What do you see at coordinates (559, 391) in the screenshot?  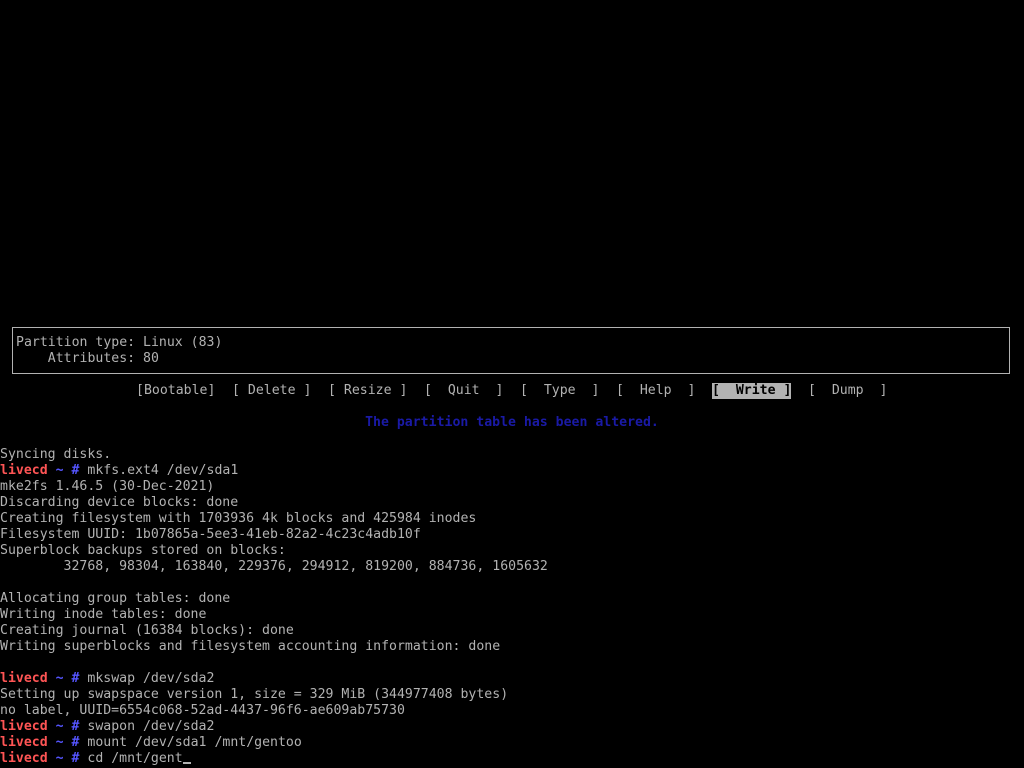 I see `menu-type-button: [ Type ]` at bounding box center [559, 391].